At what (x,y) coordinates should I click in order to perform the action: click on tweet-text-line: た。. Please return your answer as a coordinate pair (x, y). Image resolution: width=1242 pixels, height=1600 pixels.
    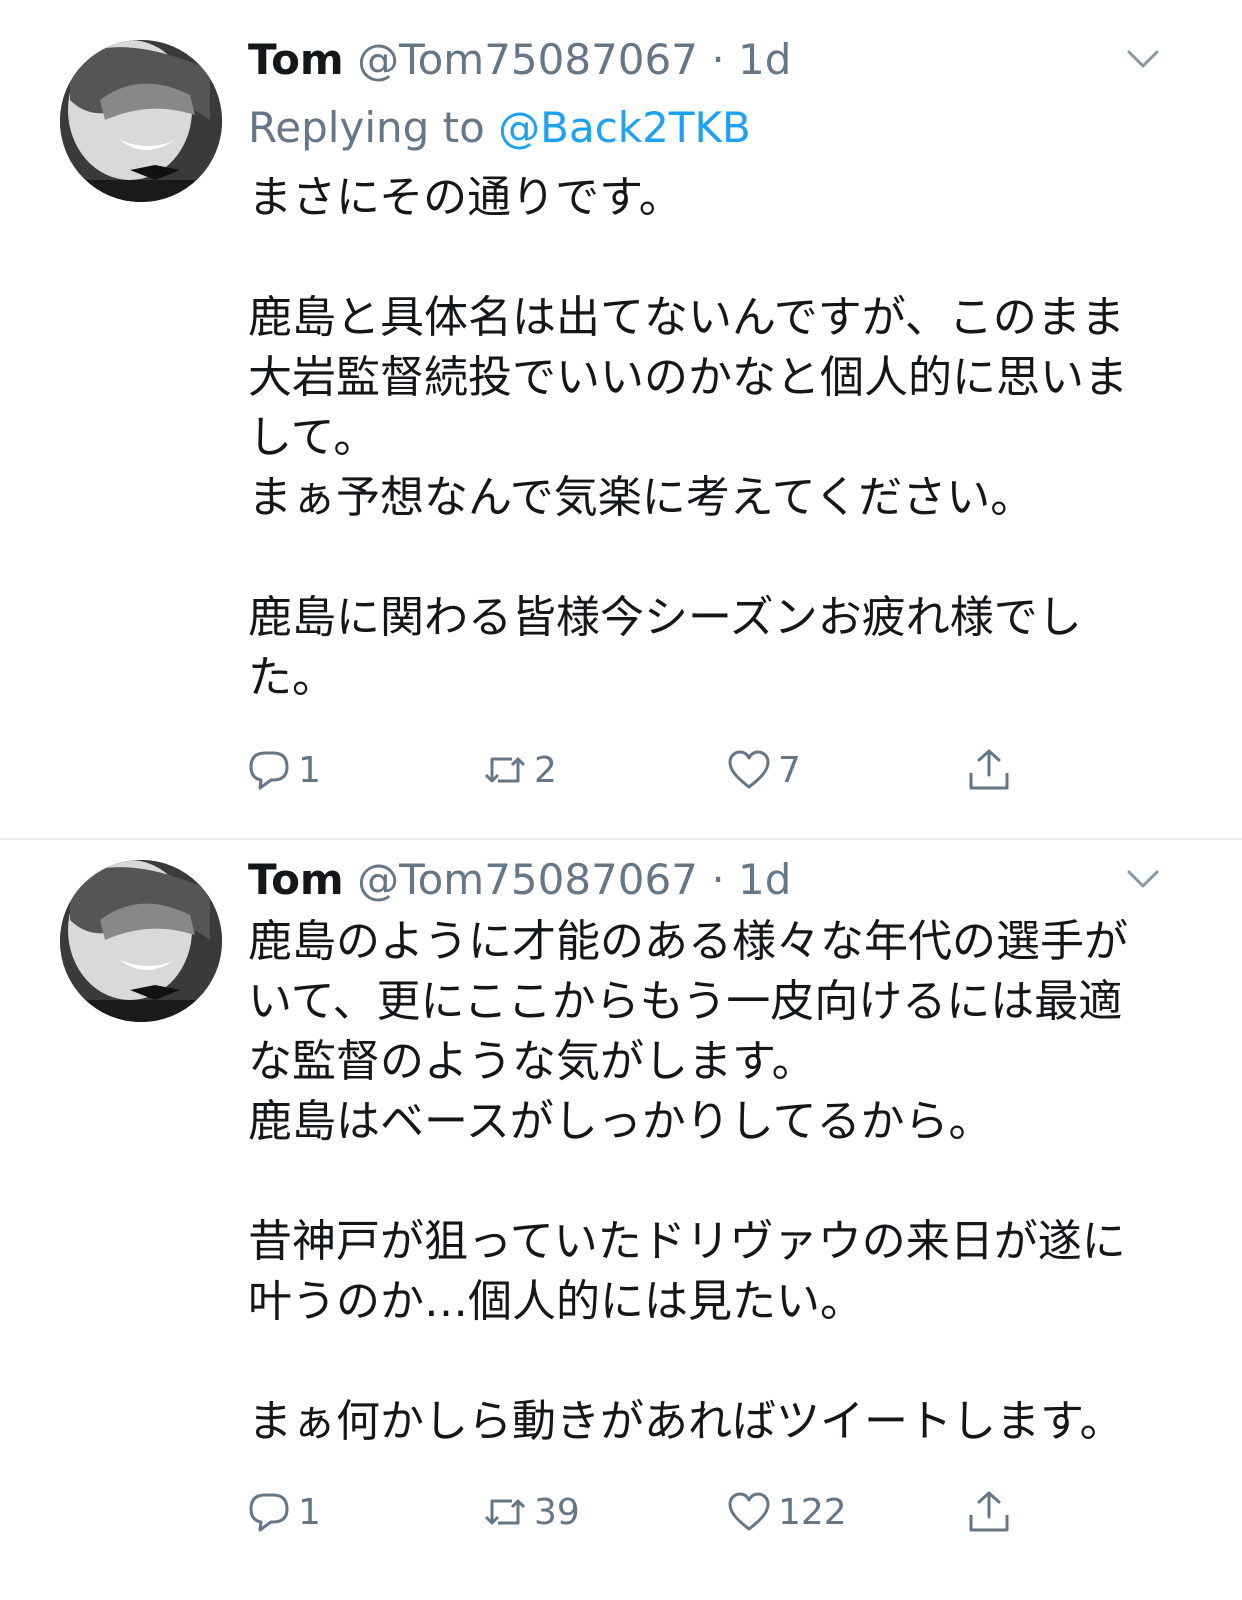
    Looking at the image, I should click on (292, 677).